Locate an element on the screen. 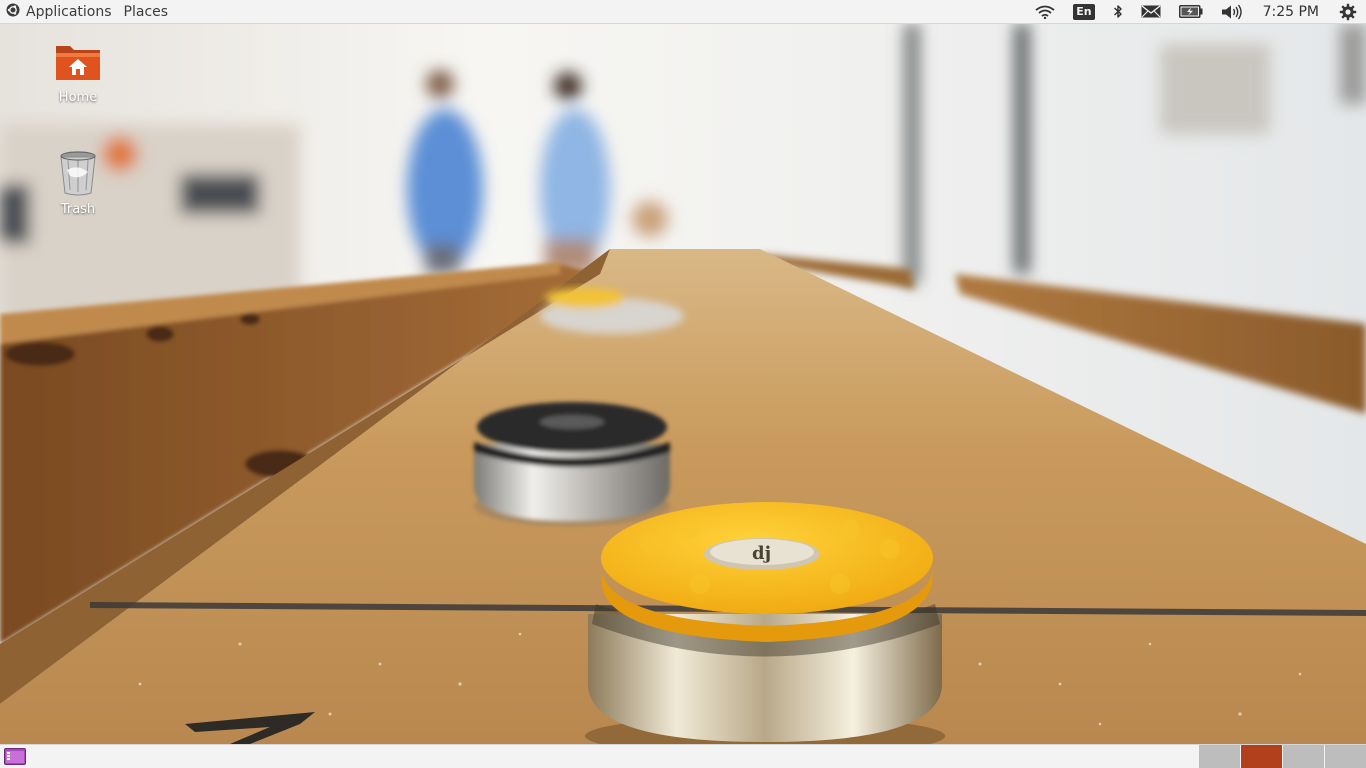  menu-bar: Applications Places is located at coordinates (87, 11).